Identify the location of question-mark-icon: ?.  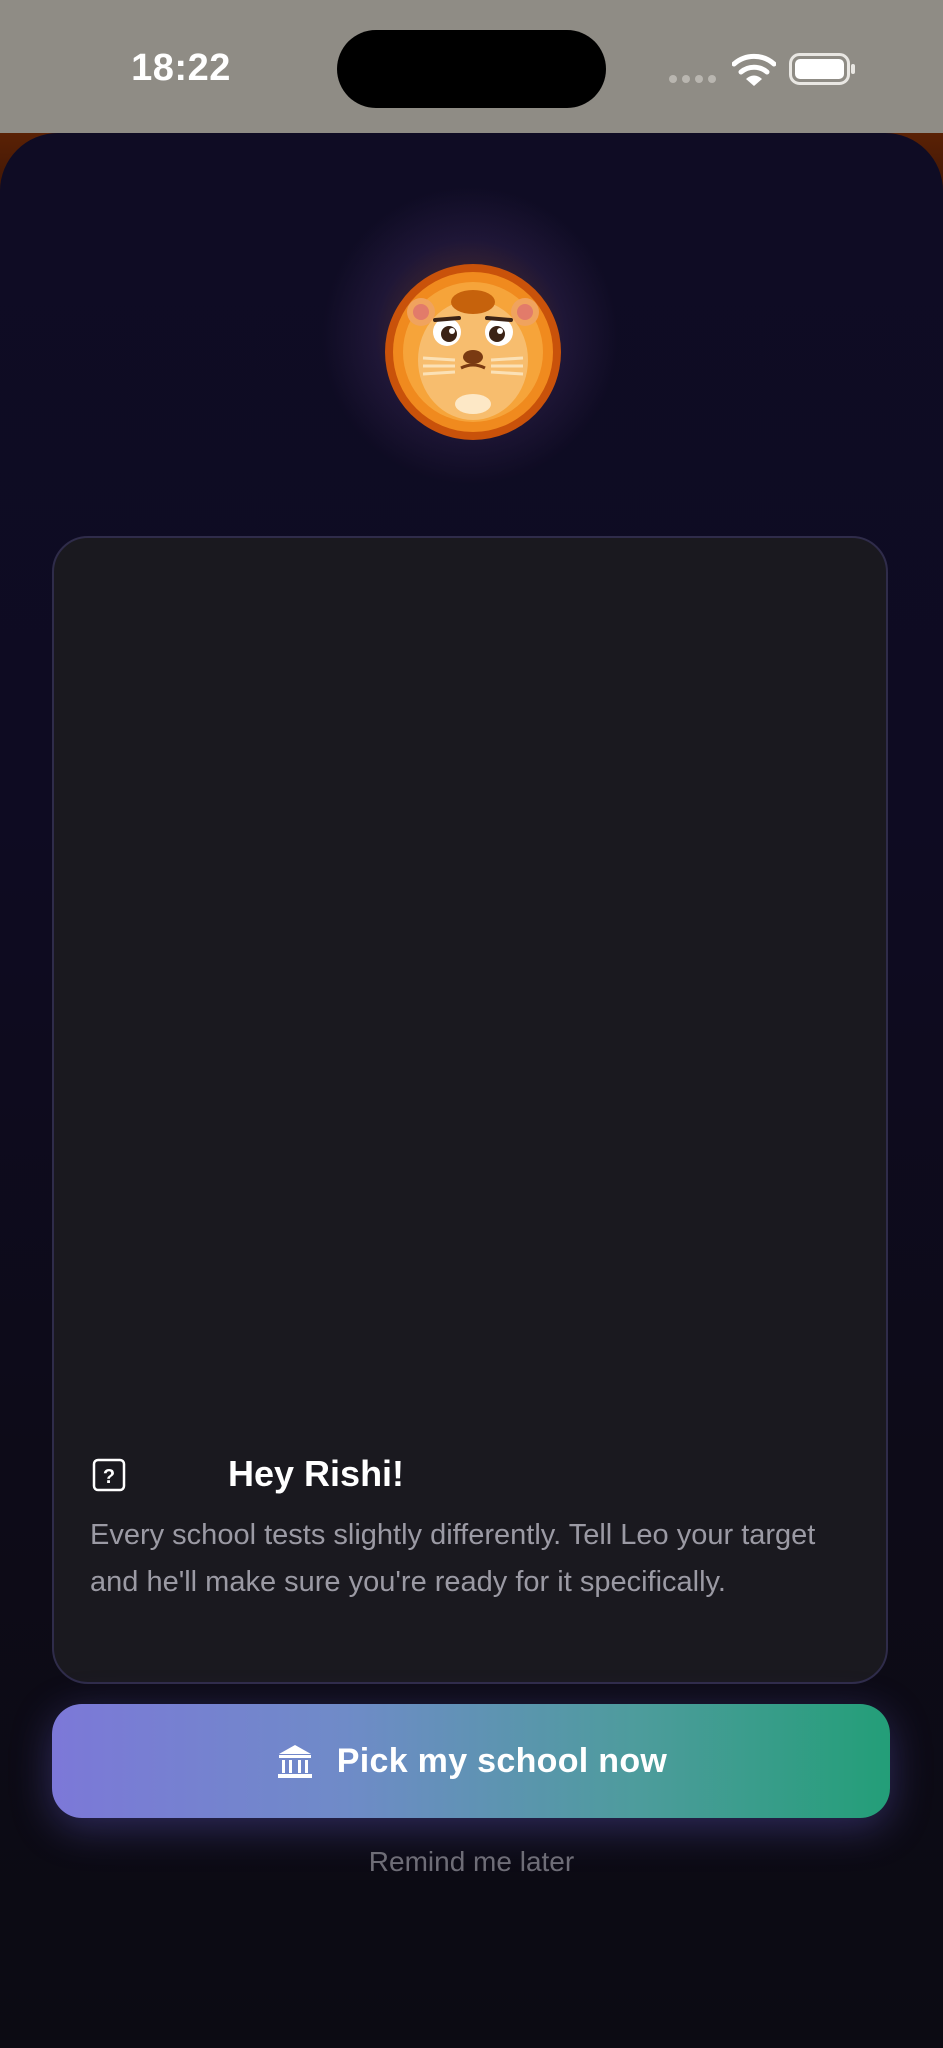
(109, 1475).